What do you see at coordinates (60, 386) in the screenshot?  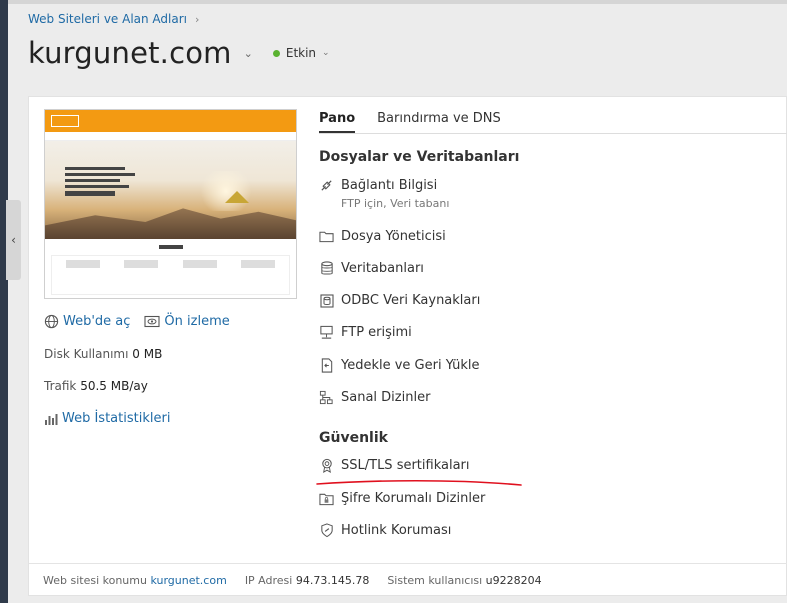 I see `traffic-label: Trafik` at bounding box center [60, 386].